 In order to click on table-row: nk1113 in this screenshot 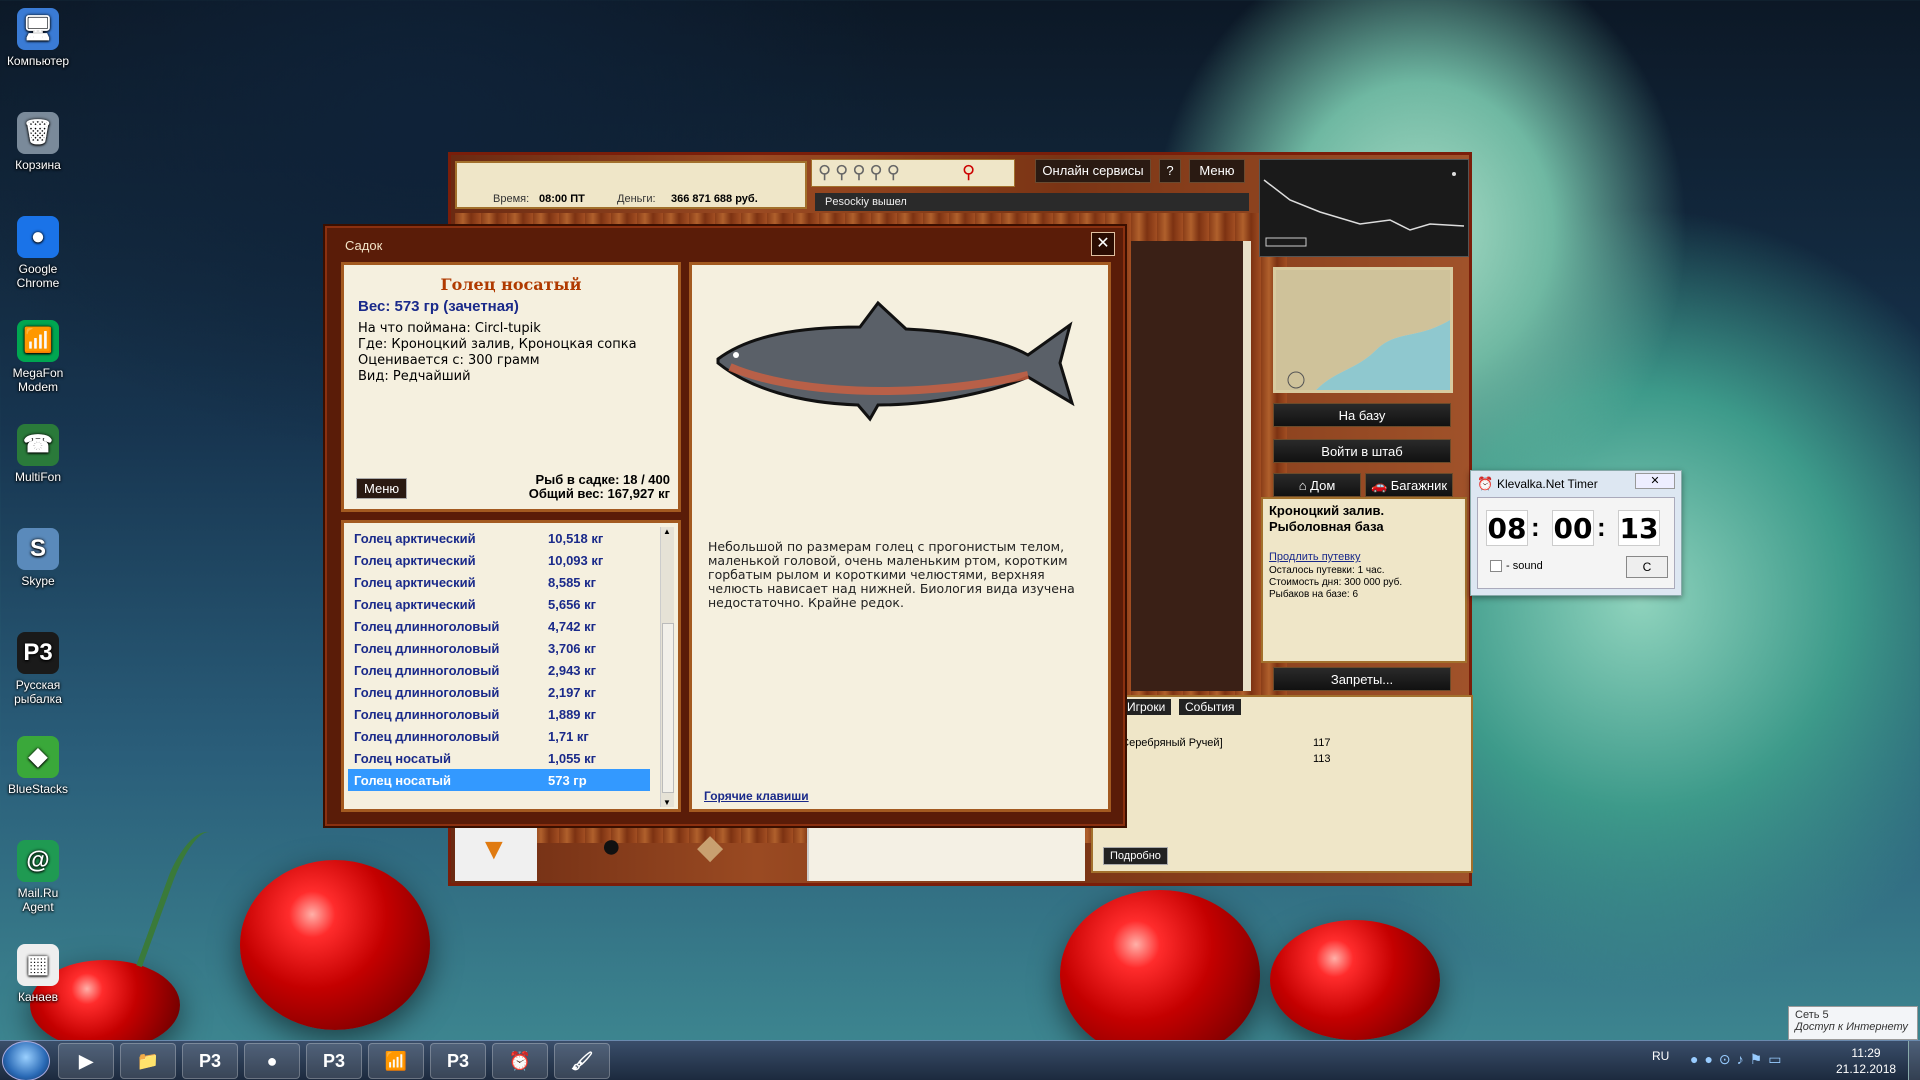, I will do `click(1213, 759)`.